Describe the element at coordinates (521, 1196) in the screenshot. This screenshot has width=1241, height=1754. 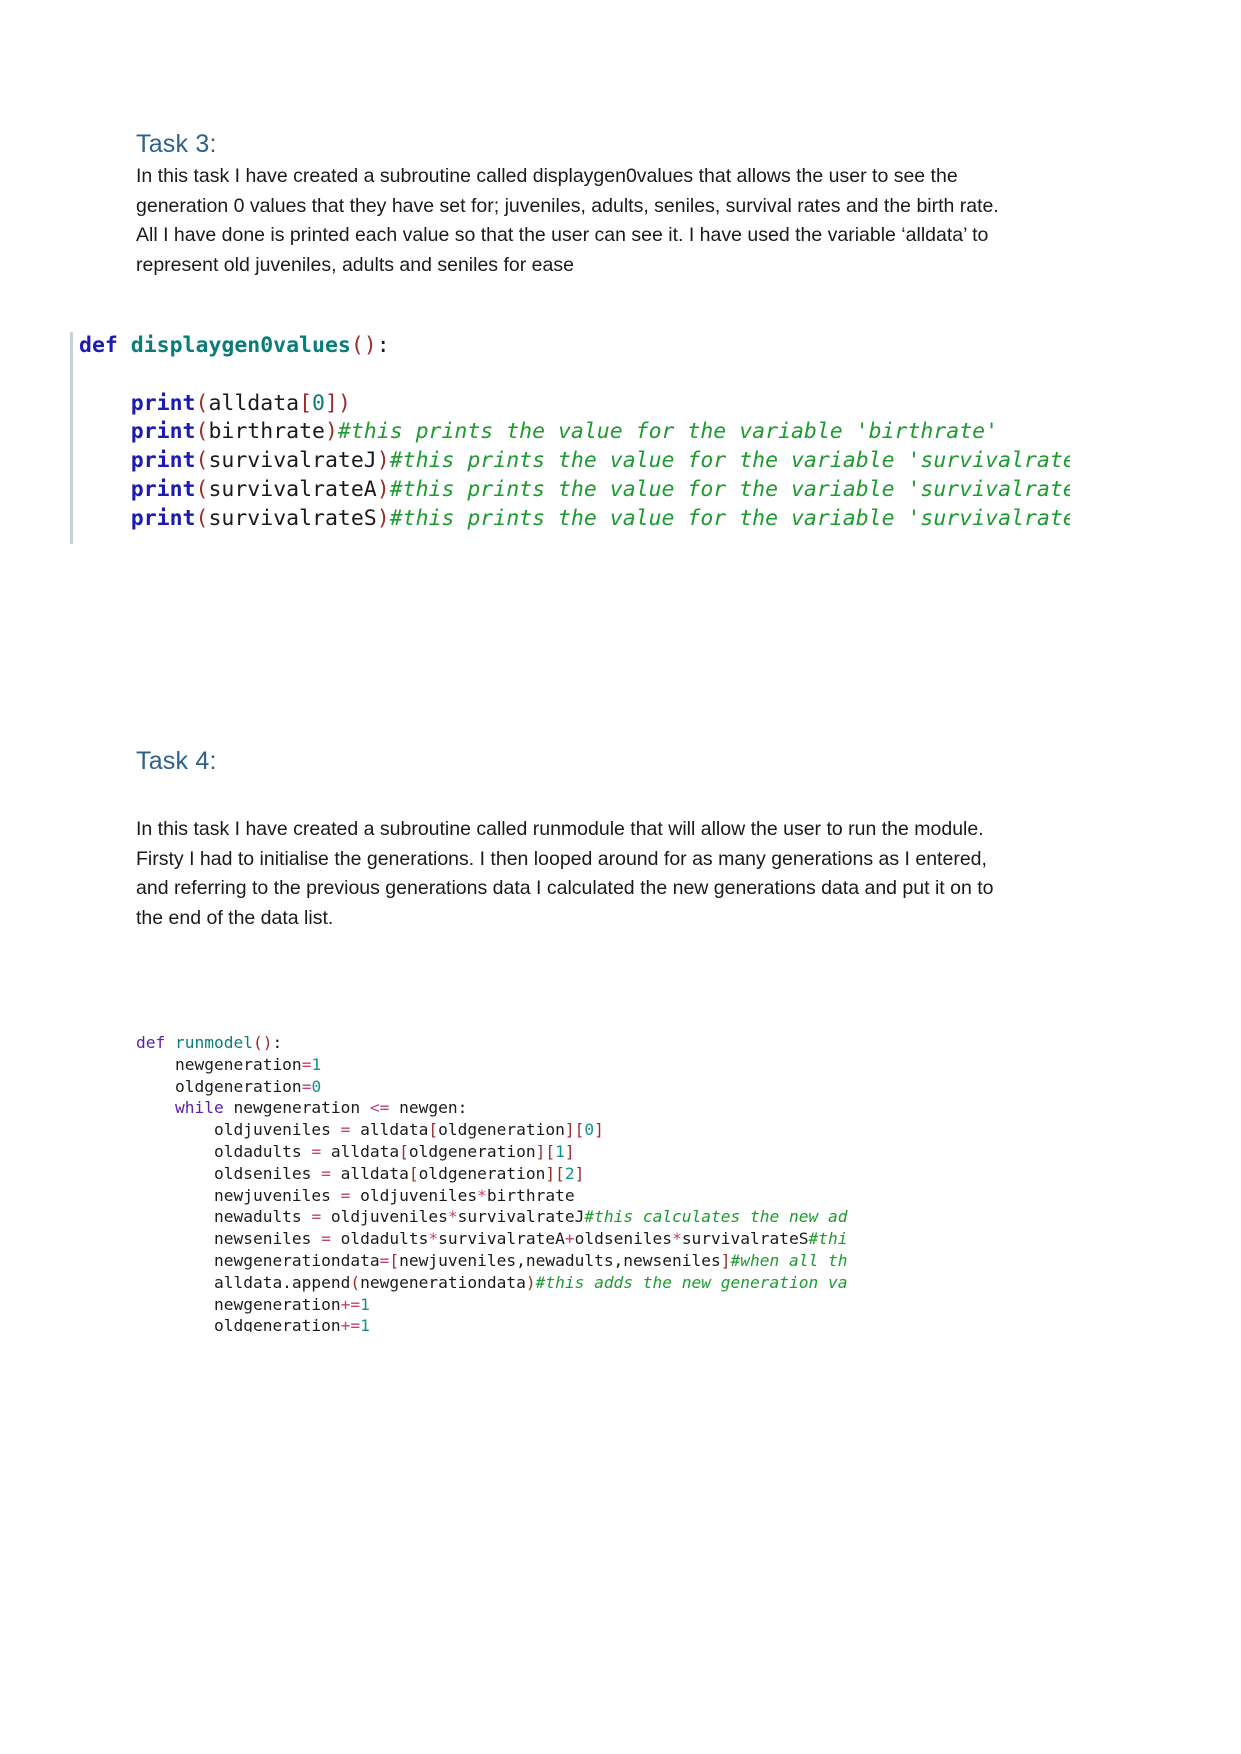
I see `code-line: newjuveniles = oldjuveniles*birthrate` at that location.